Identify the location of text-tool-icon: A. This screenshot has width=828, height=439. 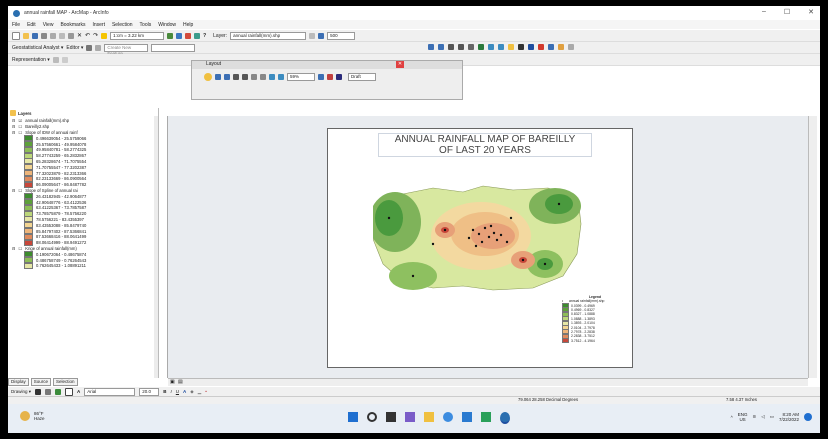
(78, 391).